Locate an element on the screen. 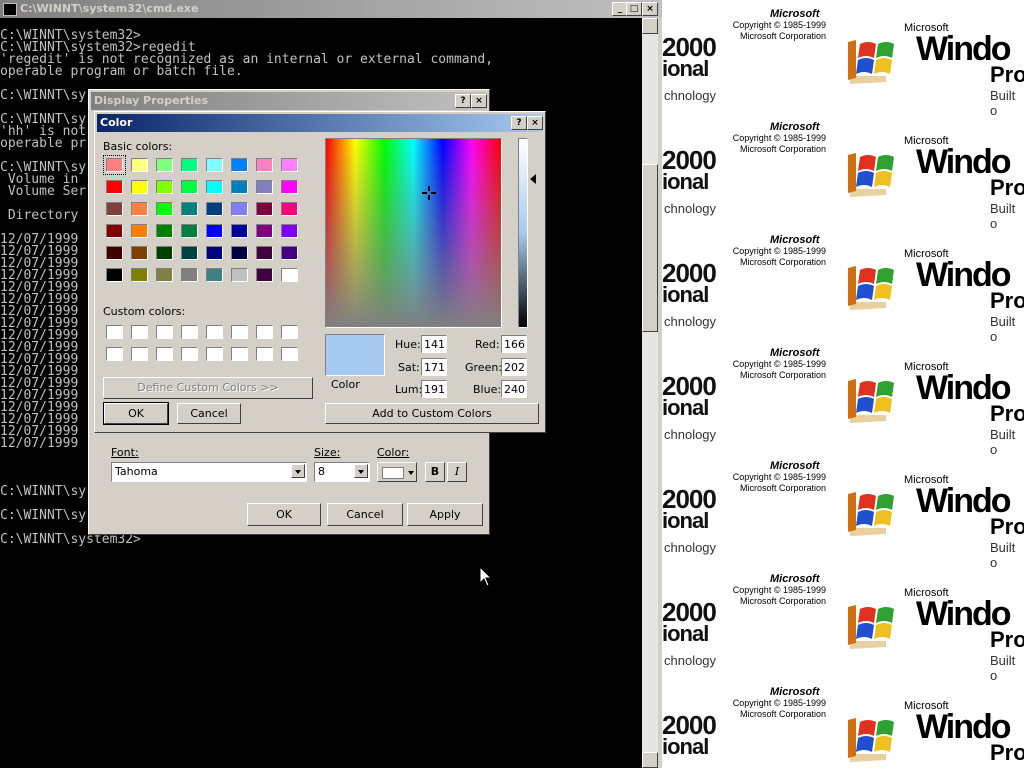 The width and height of the screenshot is (1024, 768). define-custom-colors-button: Define Custom Colors >> is located at coordinates (208, 388).